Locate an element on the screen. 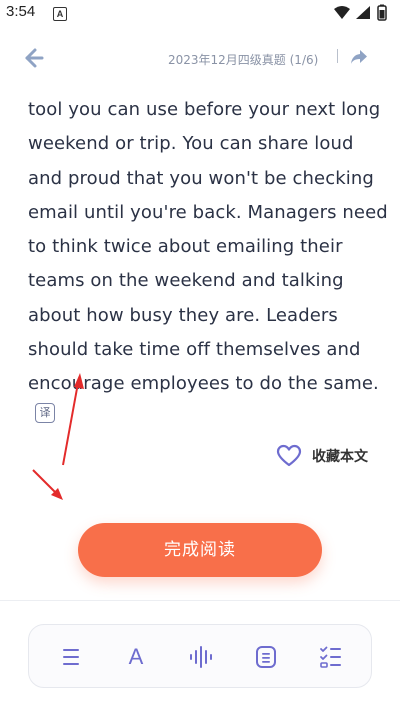 The height and width of the screenshot is (710, 400). article-line: and proud that you won't be checking is located at coordinates (201, 178).